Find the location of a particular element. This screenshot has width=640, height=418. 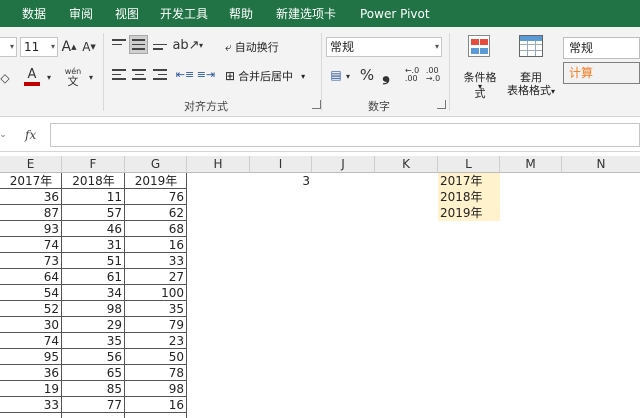

font-color-dropdown-icon: ▾ is located at coordinates (49, 77).